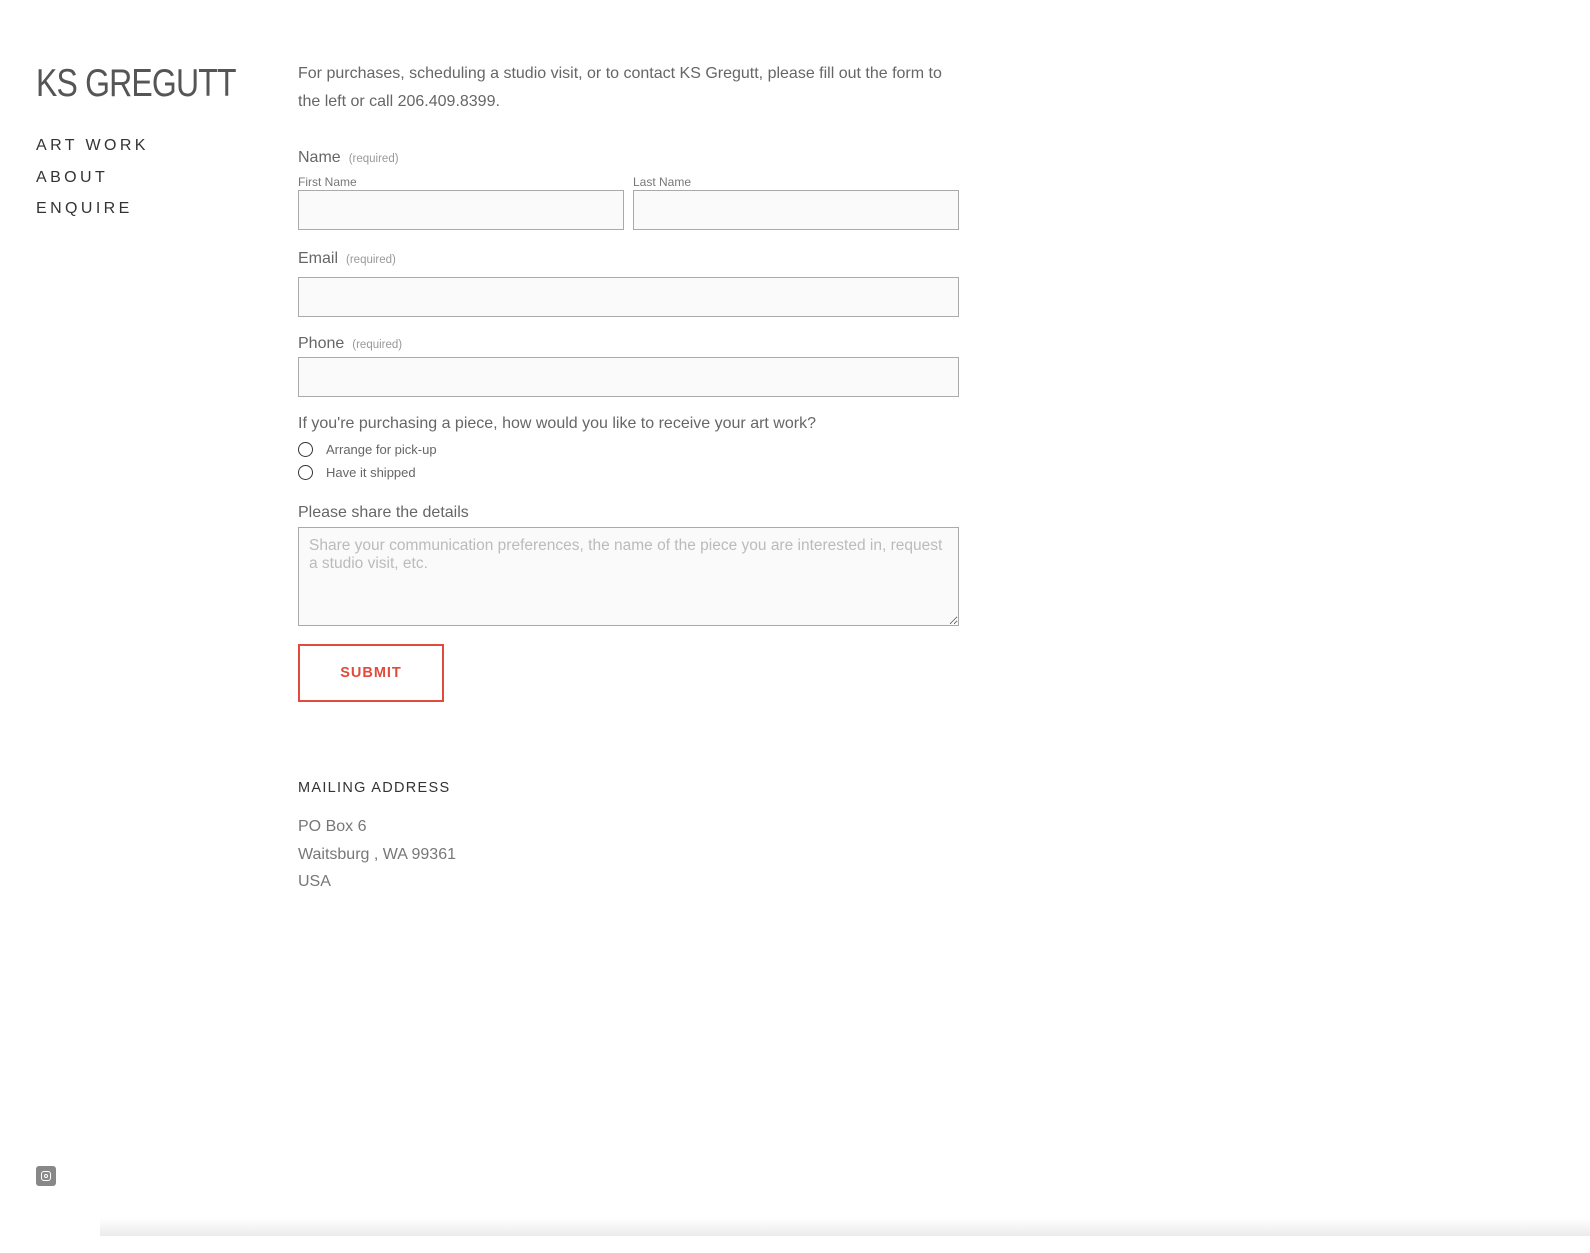 This screenshot has width=1590, height=1253. What do you see at coordinates (628, 297) in the screenshot?
I see `email-input` at bounding box center [628, 297].